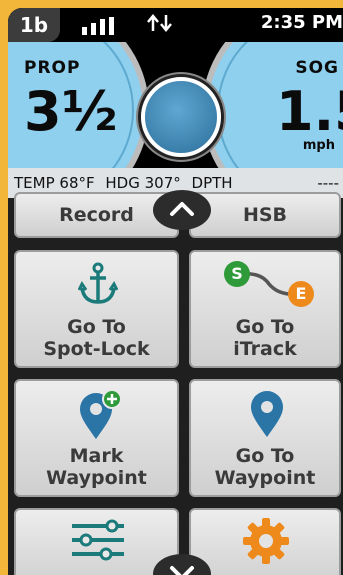  What do you see at coordinates (237, 273) in the screenshot?
I see `itrack-start-label: S` at bounding box center [237, 273].